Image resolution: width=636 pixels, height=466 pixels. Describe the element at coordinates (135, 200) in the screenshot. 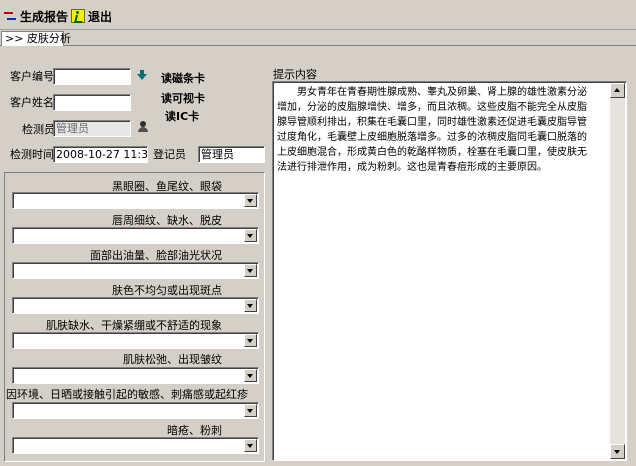

I see `question-select-dark-circles` at that location.